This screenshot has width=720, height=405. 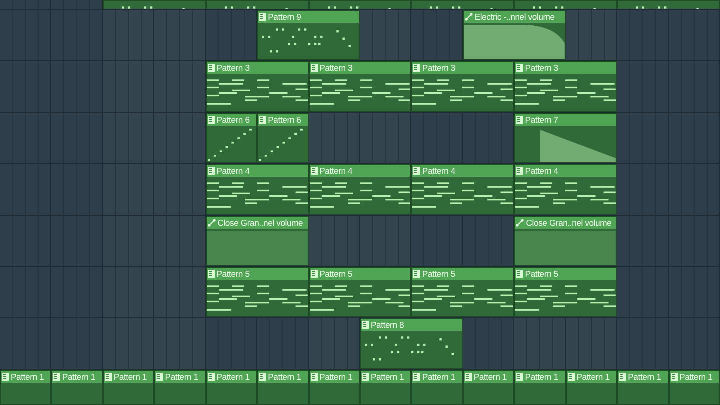 I want to click on clip-block: Pattern 9, so click(x=308, y=35).